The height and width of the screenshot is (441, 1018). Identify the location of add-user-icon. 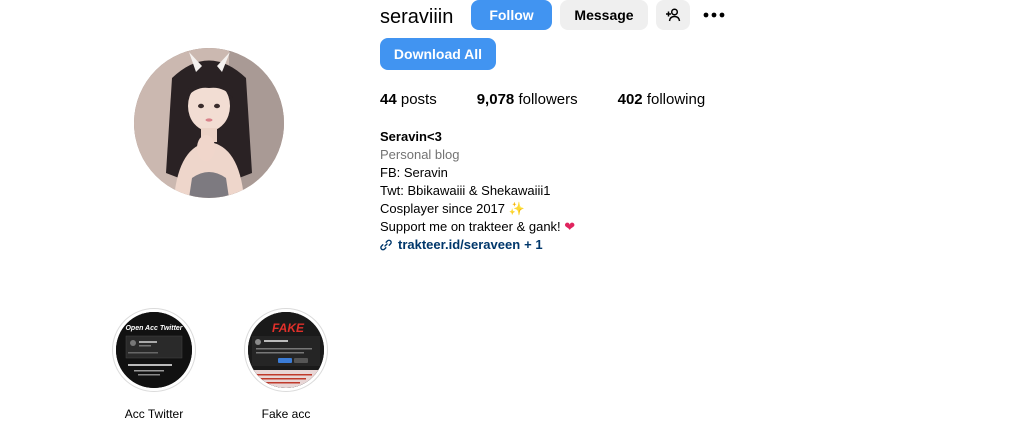
(673, 15).